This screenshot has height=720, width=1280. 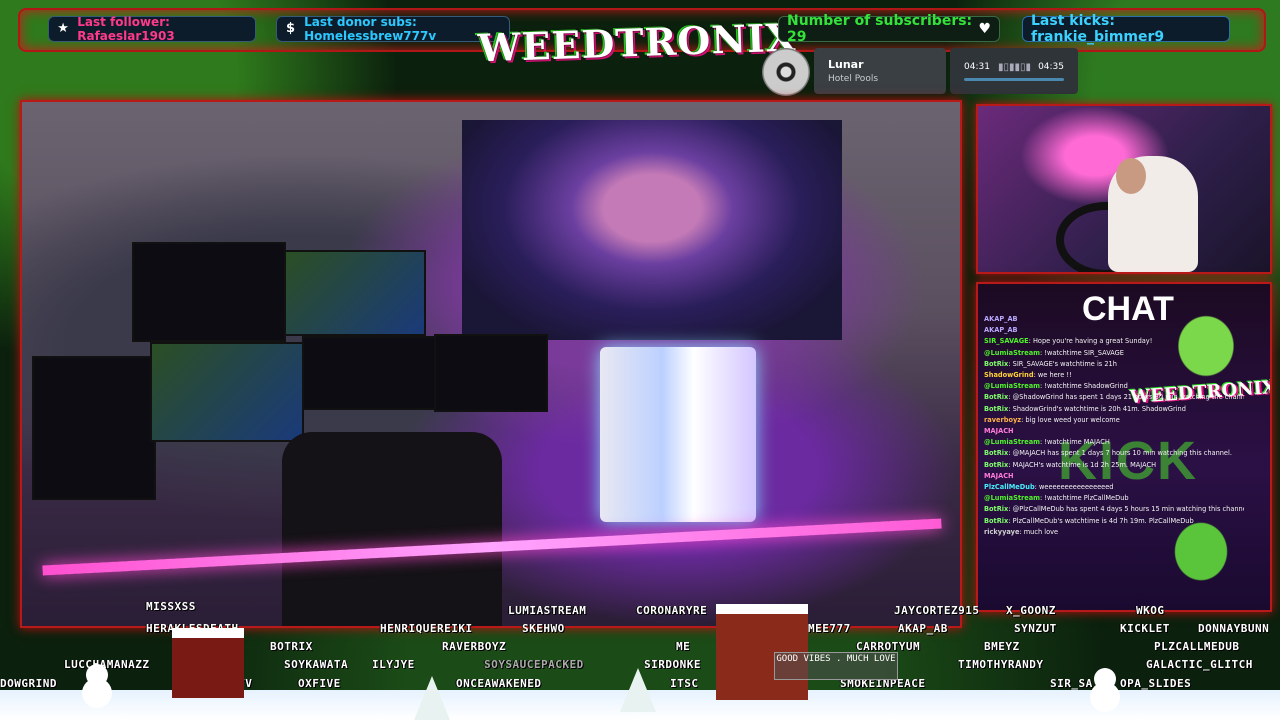 I want to click on viewer-name: ME, so click(x=683, y=646).